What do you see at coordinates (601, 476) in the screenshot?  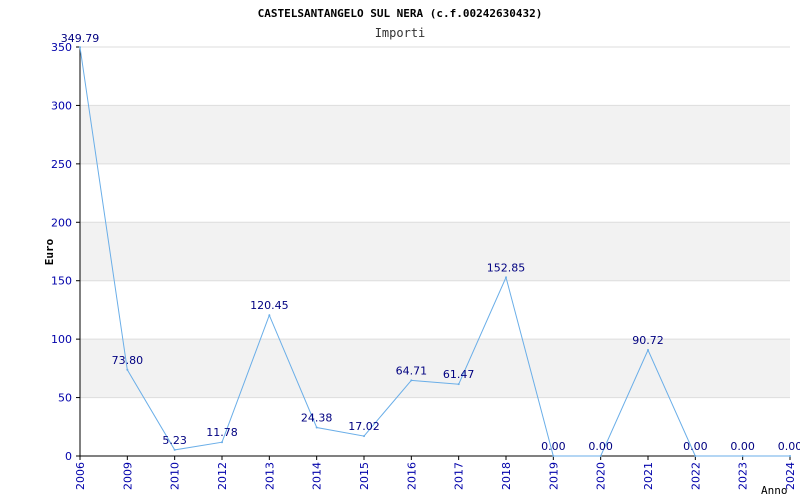 I see `x-tick-label: 2020` at bounding box center [601, 476].